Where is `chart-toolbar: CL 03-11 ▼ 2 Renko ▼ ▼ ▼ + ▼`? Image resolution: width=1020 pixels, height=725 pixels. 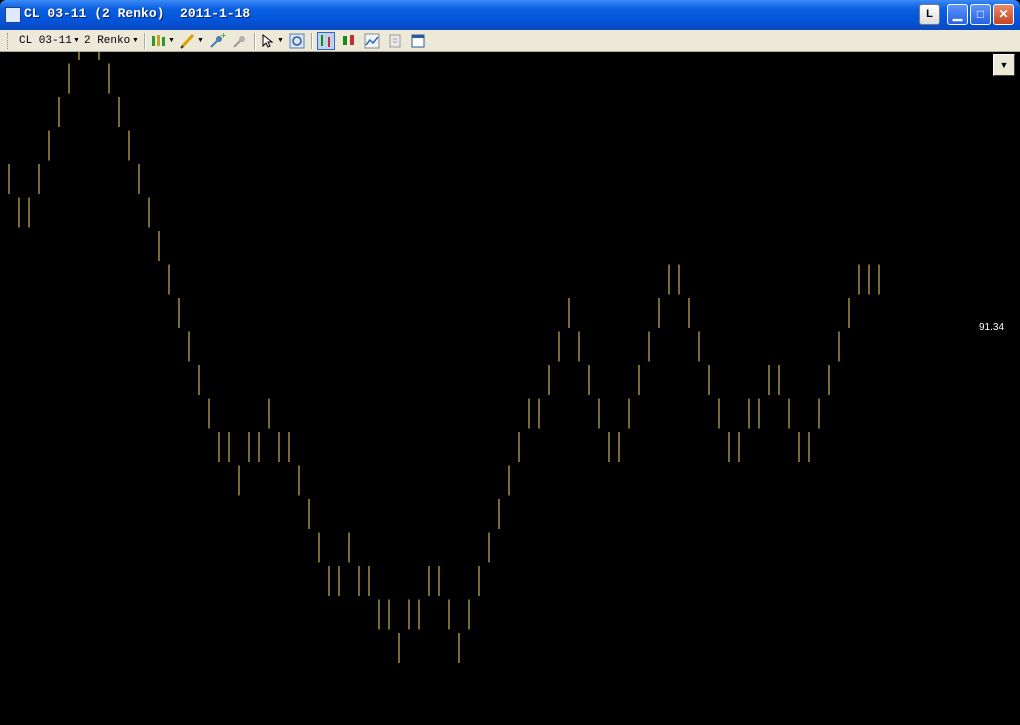 chart-toolbar: CL 03-11 ▼ 2 Renko ▼ ▼ ▼ + ▼ is located at coordinates (510, 41).